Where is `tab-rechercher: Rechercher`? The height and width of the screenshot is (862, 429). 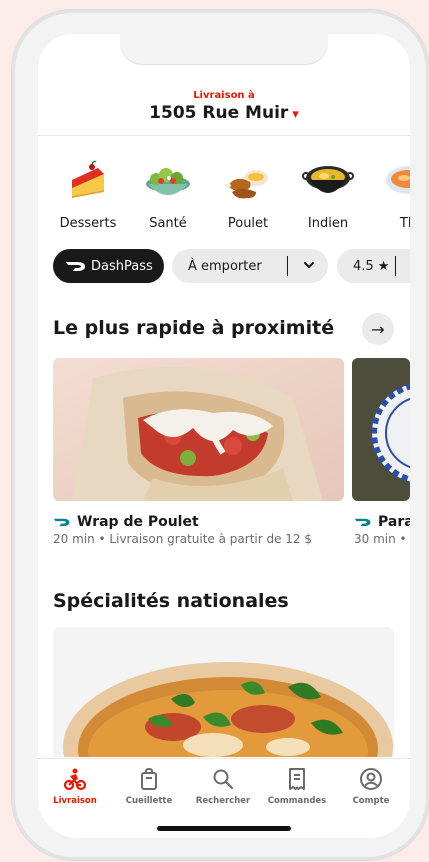
tab-rechercher: Rechercher is located at coordinates (223, 786).